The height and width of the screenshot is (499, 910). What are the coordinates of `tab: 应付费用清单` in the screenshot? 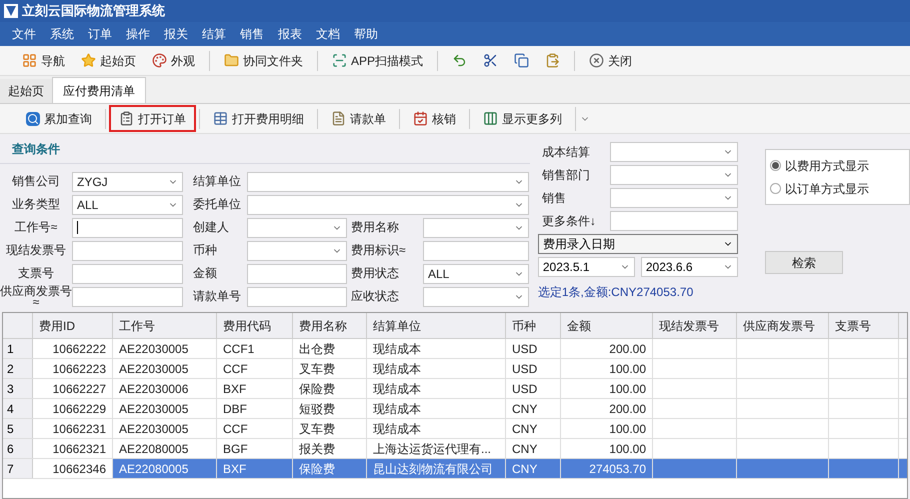 It's located at (99, 90).